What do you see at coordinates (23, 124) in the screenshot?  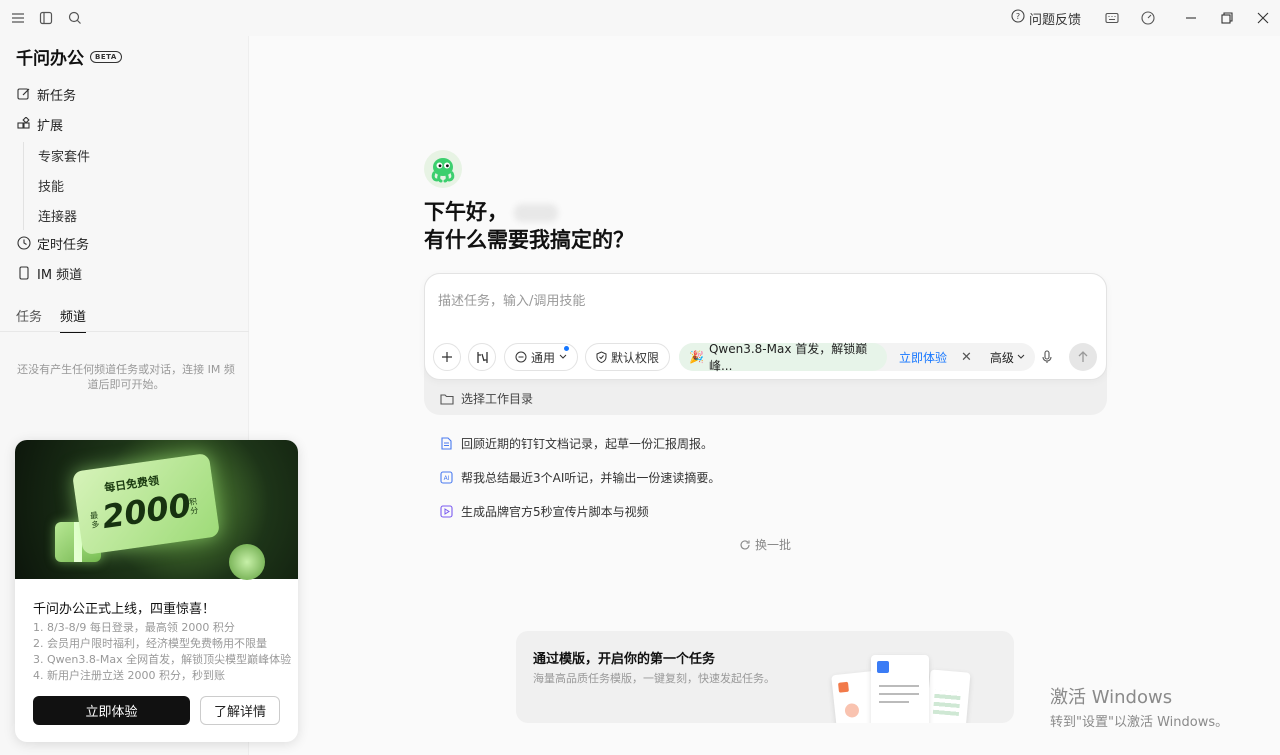 I see `extension-icon` at bounding box center [23, 124].